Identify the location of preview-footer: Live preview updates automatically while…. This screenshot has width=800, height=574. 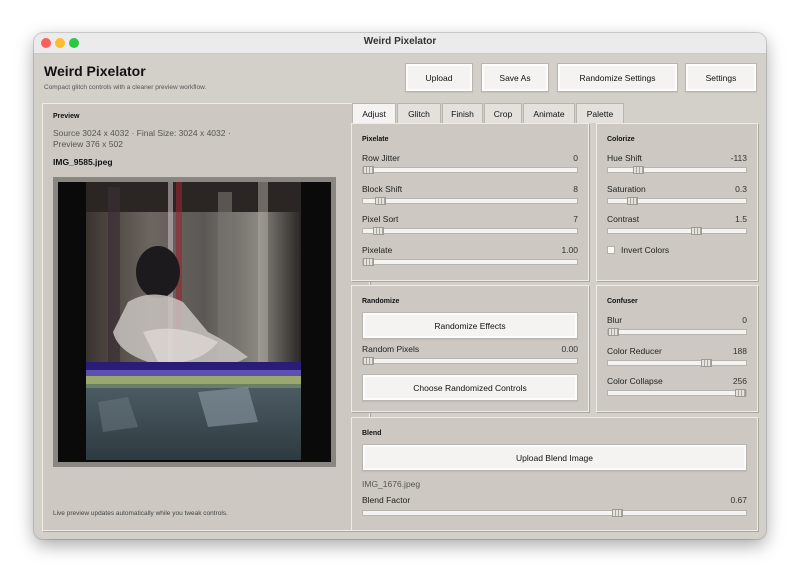
(140, 513).